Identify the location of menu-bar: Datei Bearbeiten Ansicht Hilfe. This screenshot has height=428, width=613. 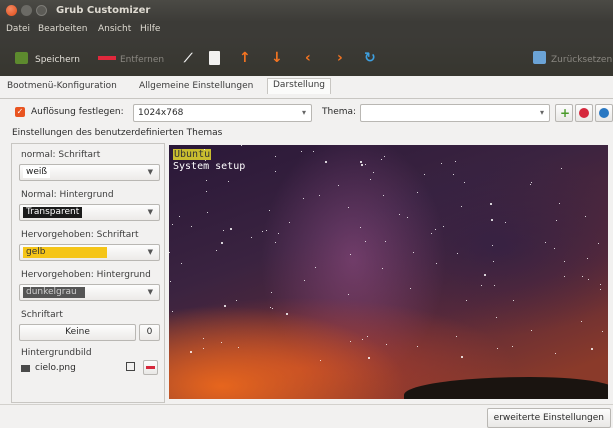
(306, 29).